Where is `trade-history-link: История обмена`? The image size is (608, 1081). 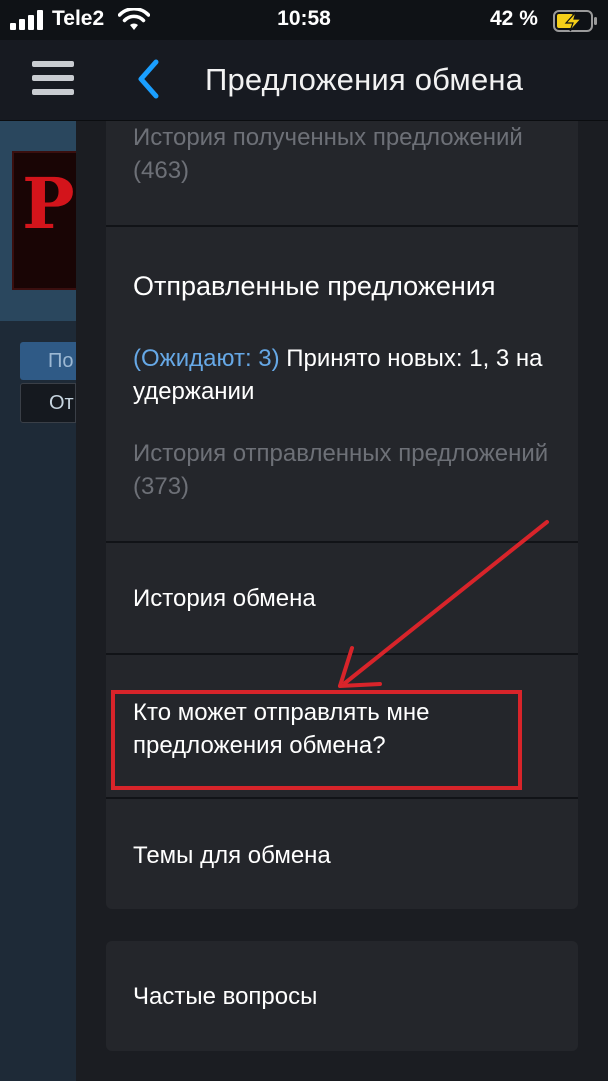 trade-history-link: История обмена is located at coordinates (348, 598).